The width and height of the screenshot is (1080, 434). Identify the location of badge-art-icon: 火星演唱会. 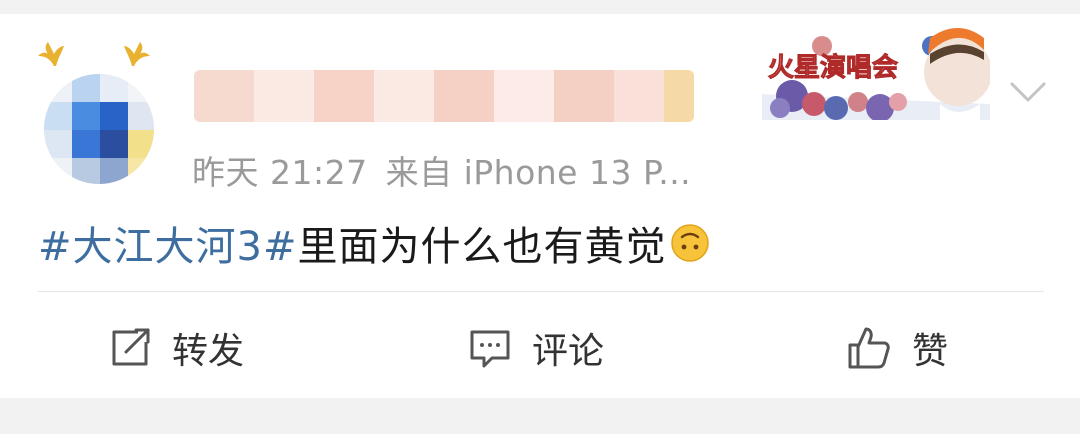
(876, 72).